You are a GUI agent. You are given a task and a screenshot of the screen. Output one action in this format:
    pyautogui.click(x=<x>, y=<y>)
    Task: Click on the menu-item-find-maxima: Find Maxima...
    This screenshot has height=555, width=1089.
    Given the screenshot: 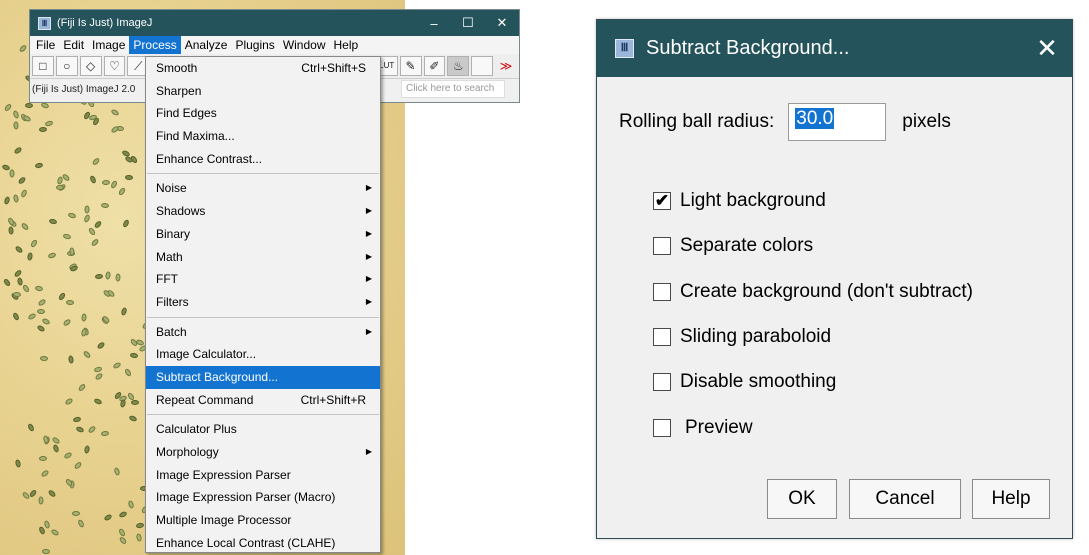 What is the action you would take?
    pyautogui.click(x=263, y=136)
    